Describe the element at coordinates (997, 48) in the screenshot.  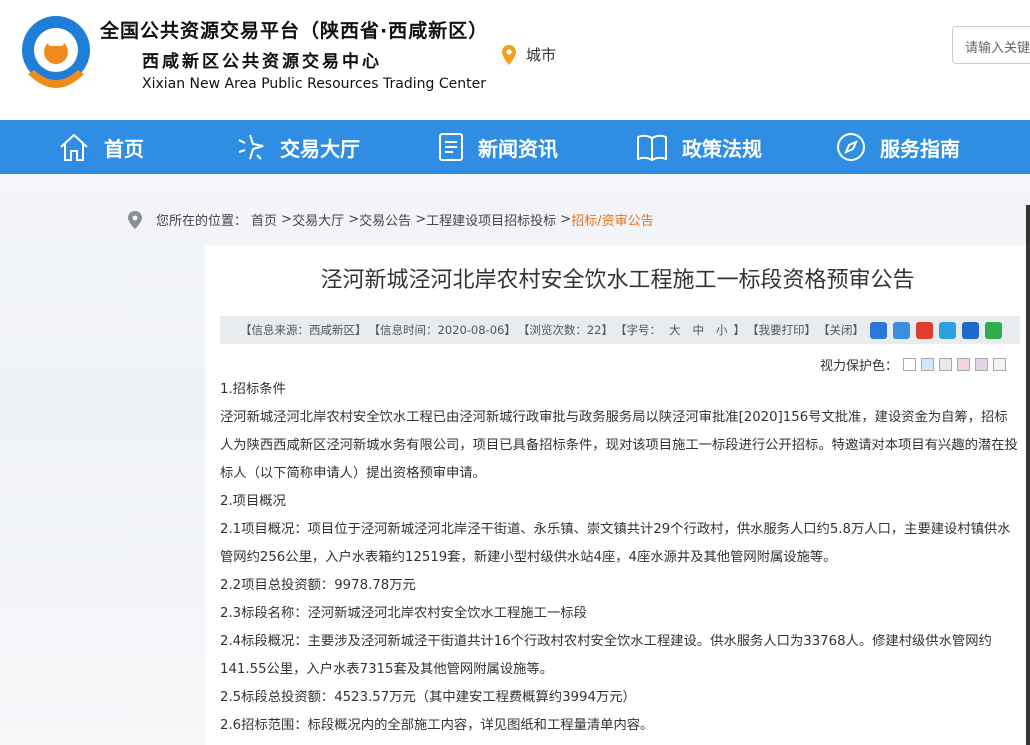
I see `search-placeholder: 请输入关键字` at that location.